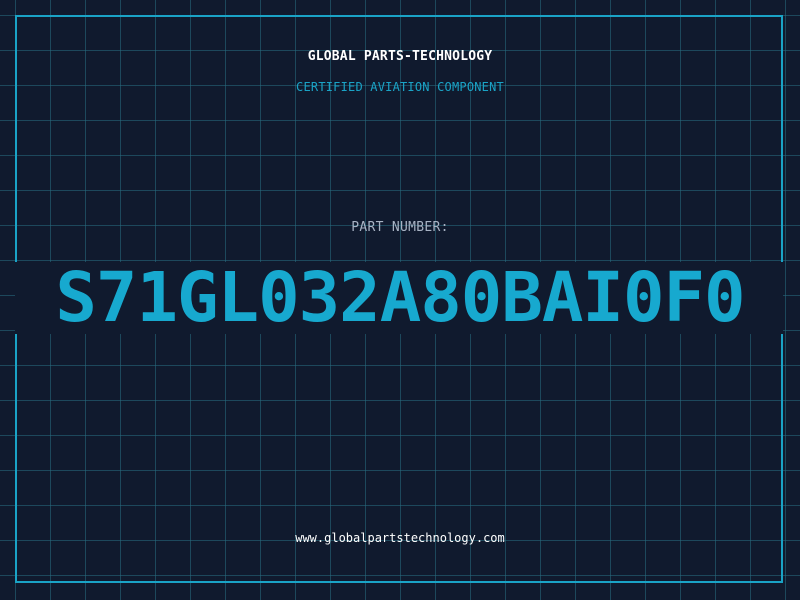 The width and height of the screenshot is (800, 600). I want to click on part-number-value: S71GL032A80BAI0F0, so click(400, 298).